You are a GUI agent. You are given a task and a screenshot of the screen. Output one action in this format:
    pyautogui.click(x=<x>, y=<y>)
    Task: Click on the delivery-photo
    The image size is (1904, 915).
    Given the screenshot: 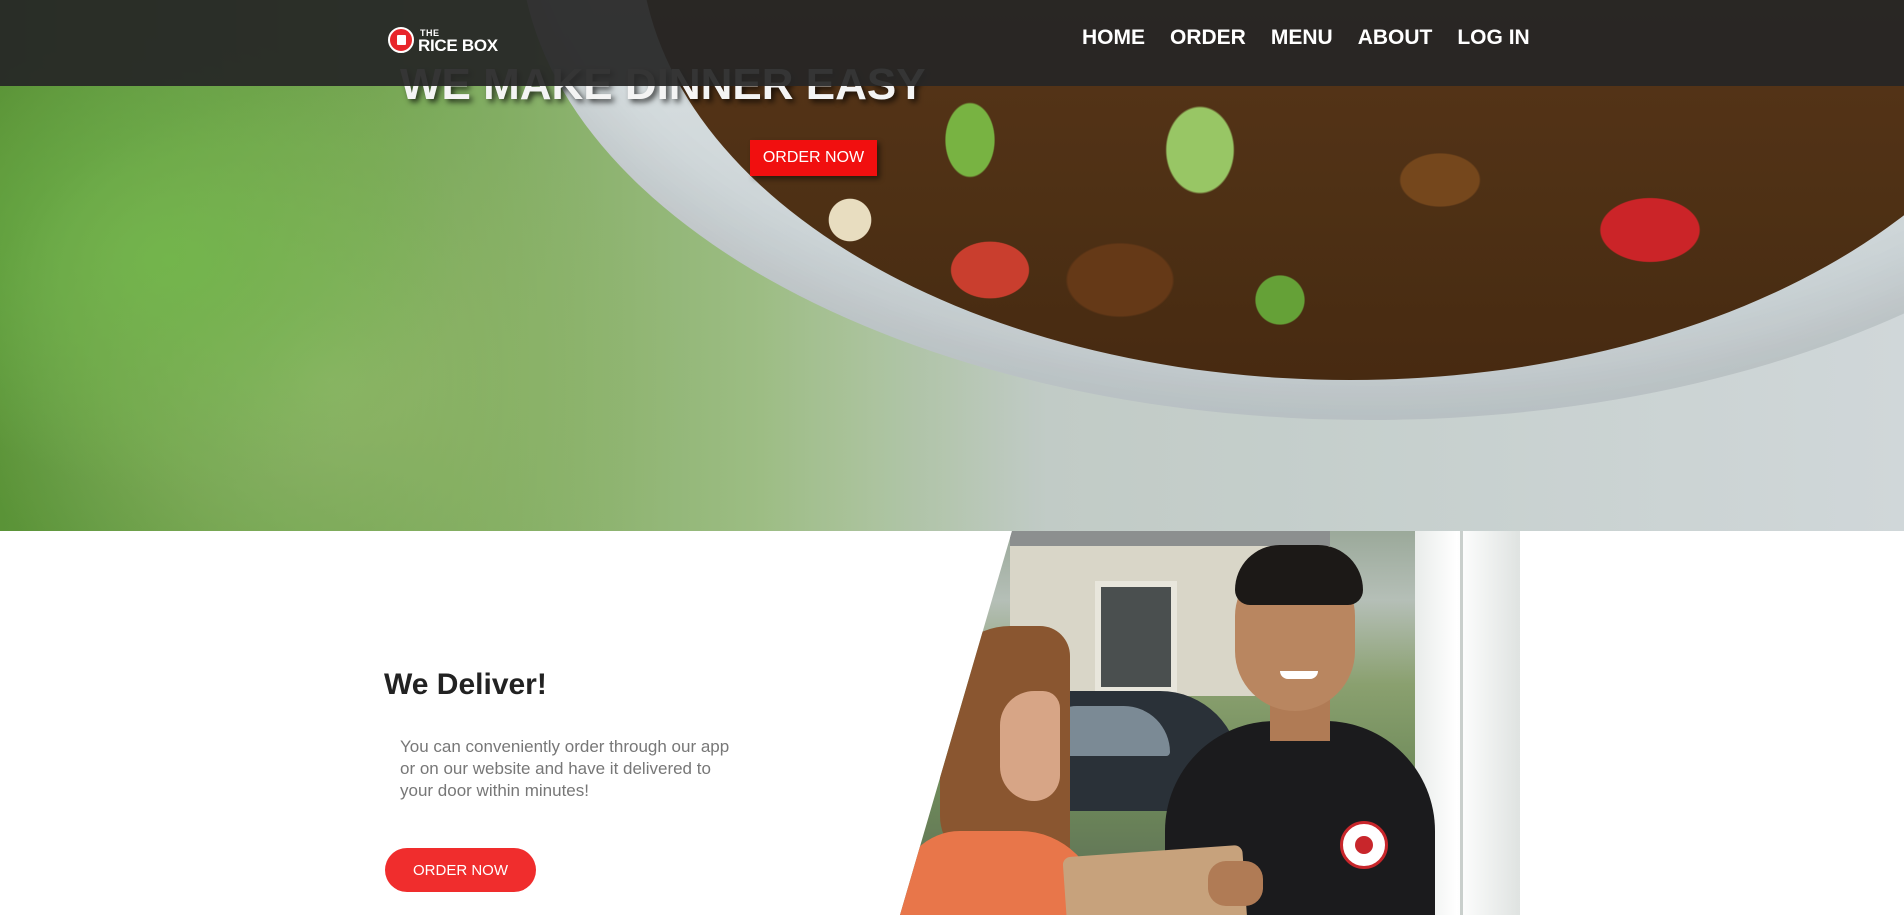 What is the action you would take?
    pyautogui.click(x=1210, y=723)
    